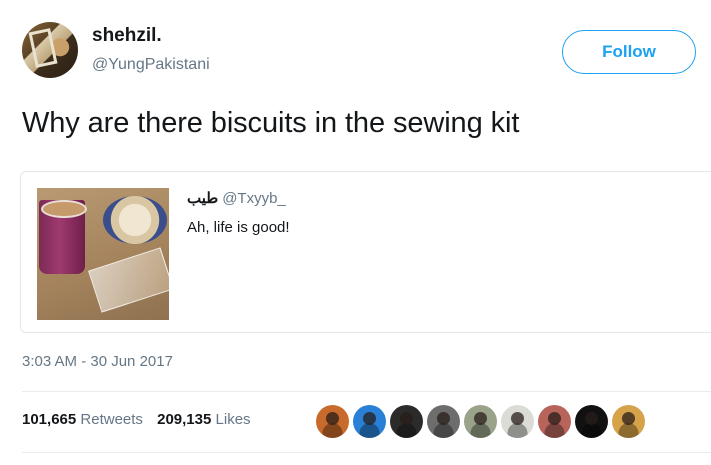  What do you see at coordinates (63, 237) in the screenshot?
I see `tea-cup-graphic` at bounding box center [63, 237].